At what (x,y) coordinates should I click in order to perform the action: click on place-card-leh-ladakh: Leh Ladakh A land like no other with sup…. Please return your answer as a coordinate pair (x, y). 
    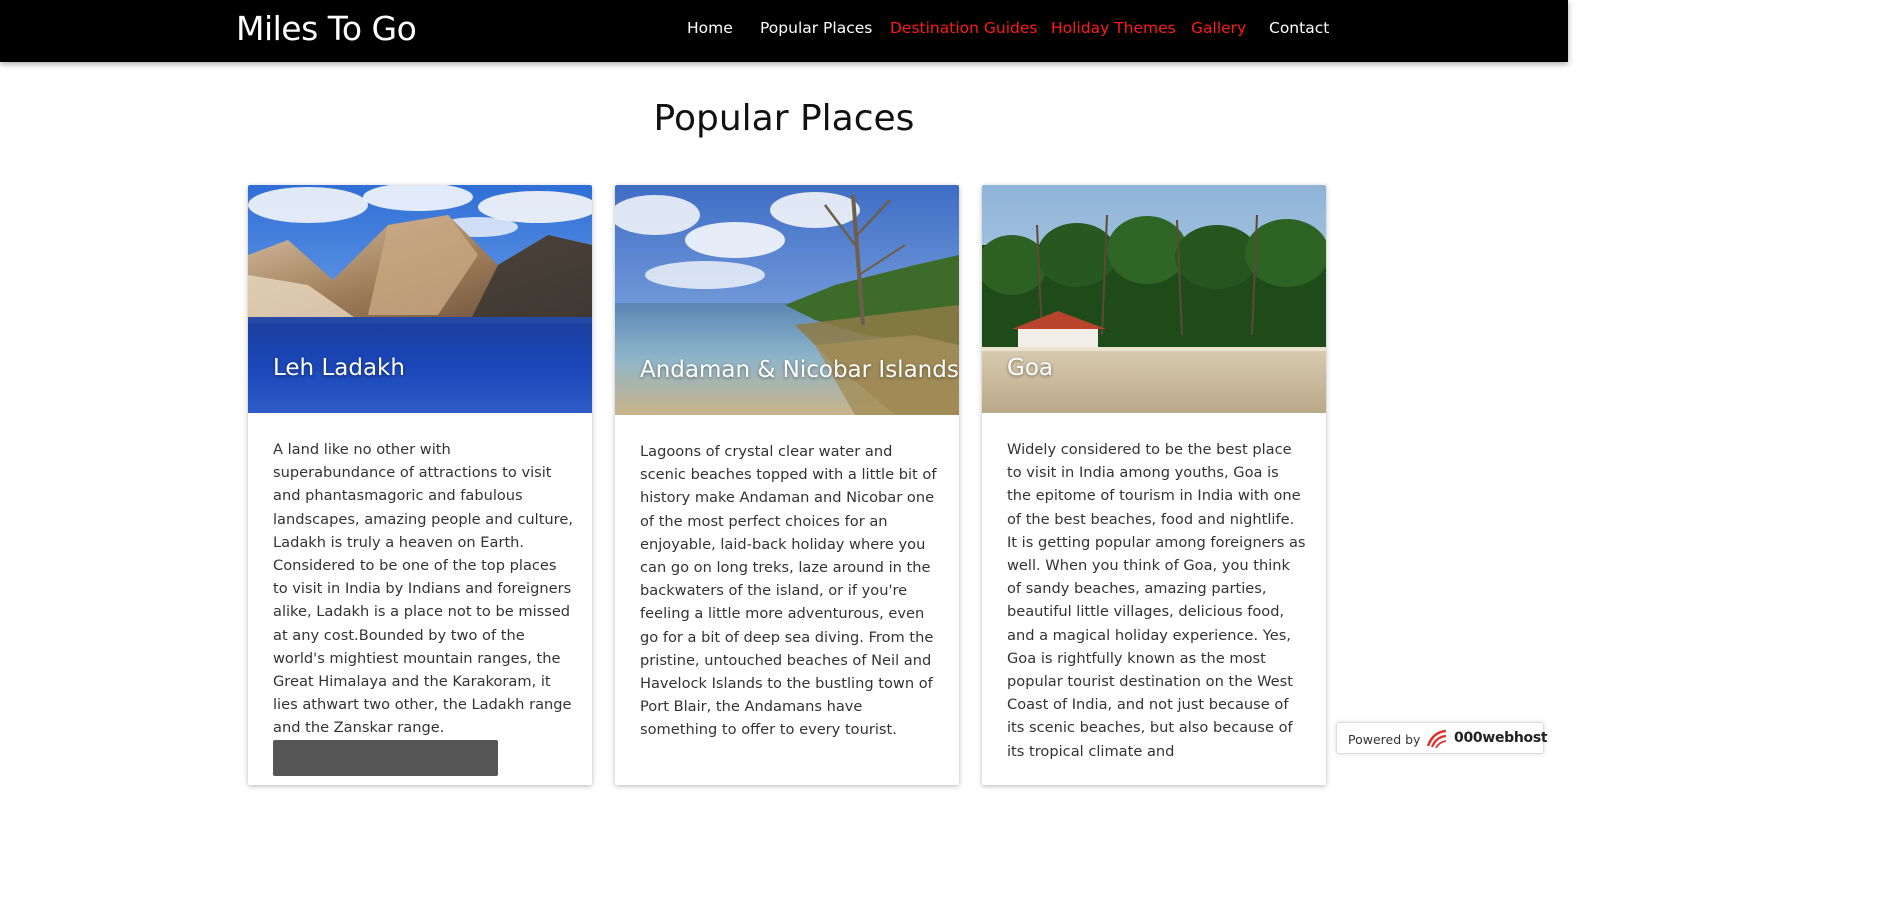
    Looking at the image, I should click on (420, 485).